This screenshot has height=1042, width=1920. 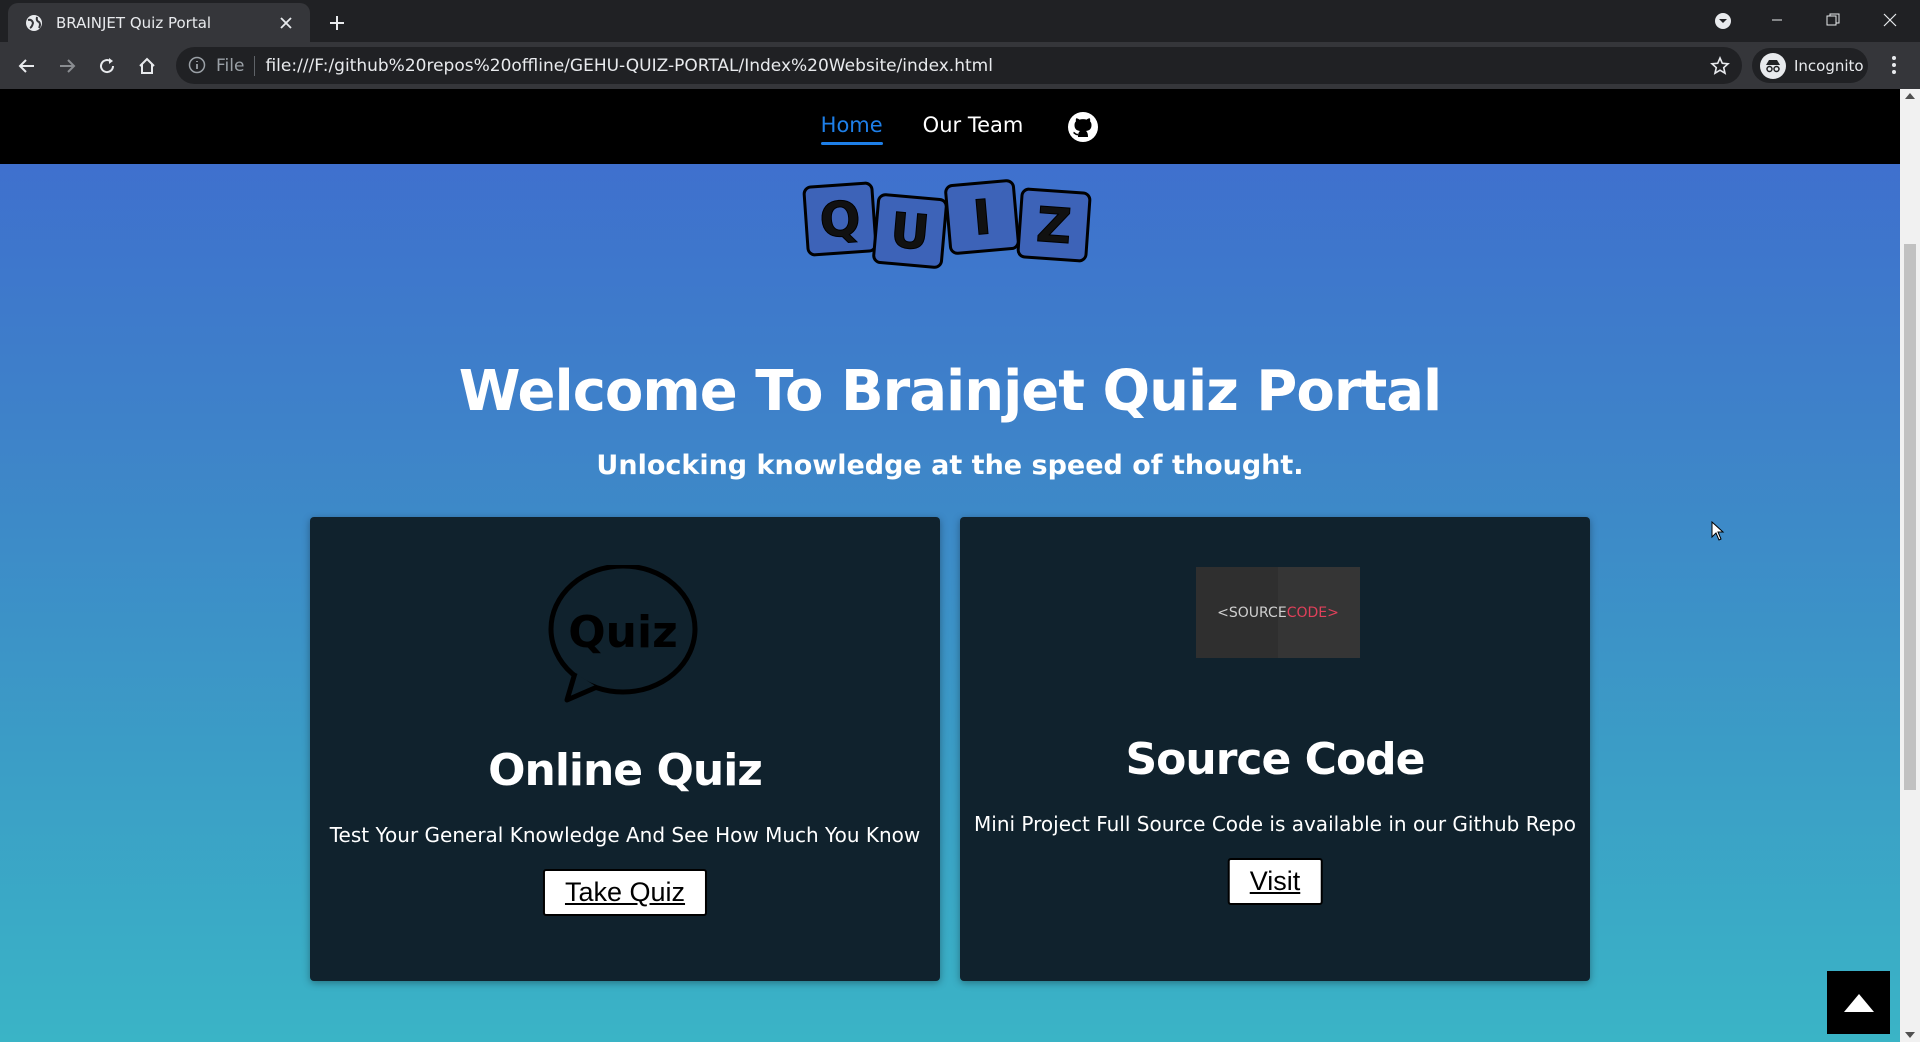 What do you see at coordinates (1718, 530) in the screenshot?
I see `mouse-cursor-icon` at bounding box center [1718, 530].